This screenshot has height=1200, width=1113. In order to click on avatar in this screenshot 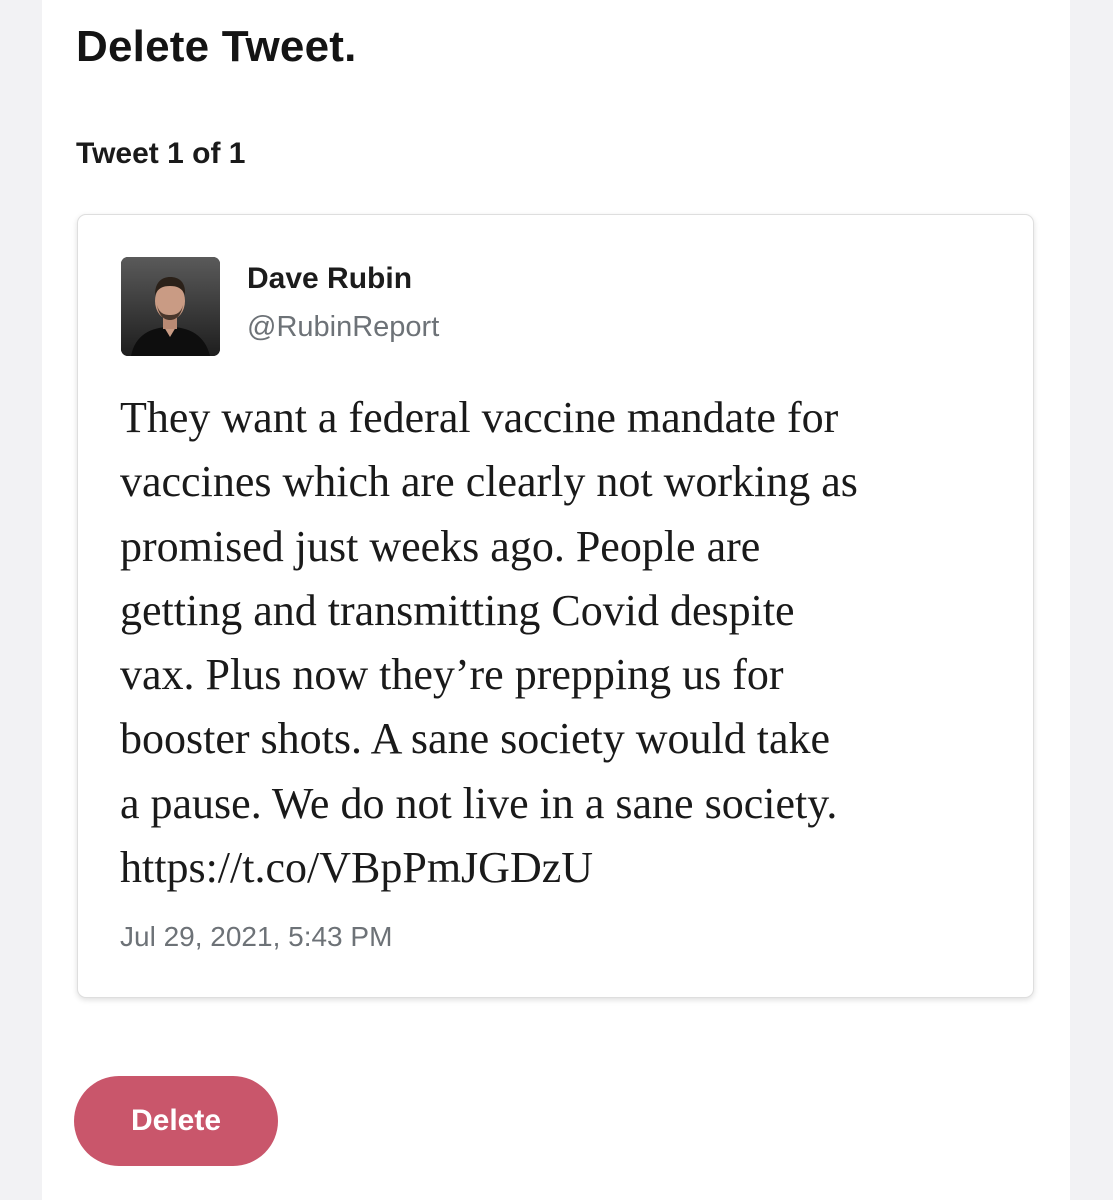, I will do `click(170, 306)`.